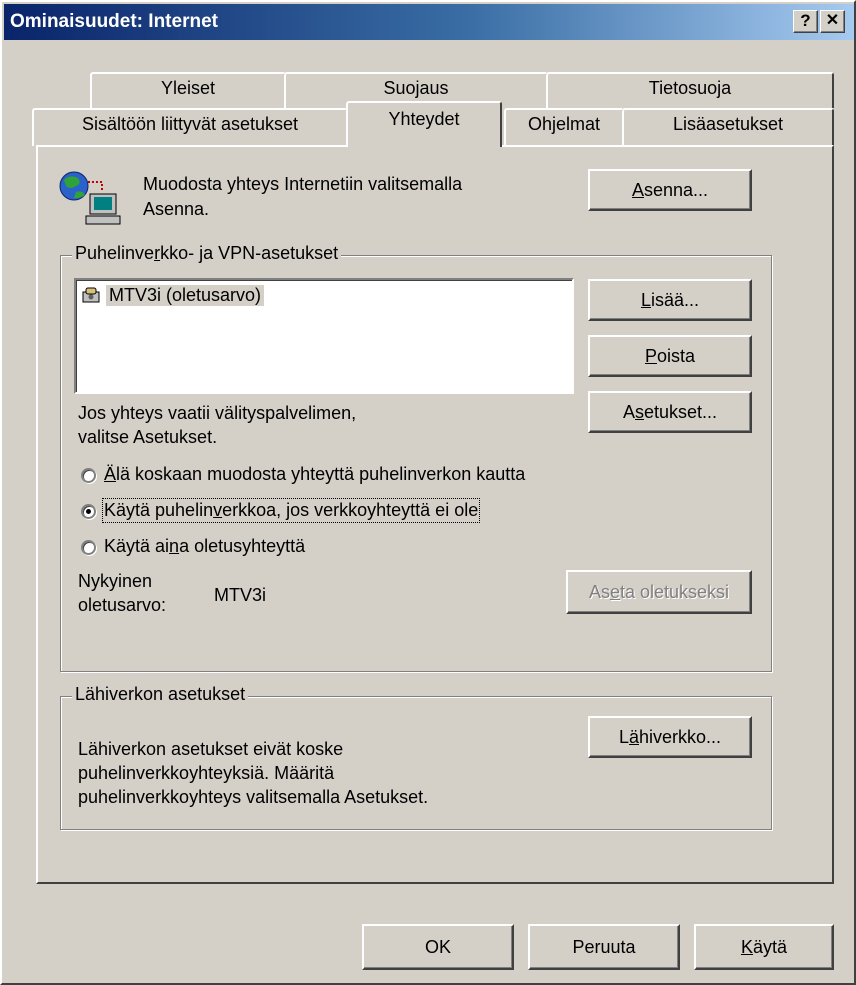 The width and height of the screenshot is (856, 985). What do you see at coordinates (805, 21) in the screenshot?
I see `help-button: ?` at bounding box center [805, 21].